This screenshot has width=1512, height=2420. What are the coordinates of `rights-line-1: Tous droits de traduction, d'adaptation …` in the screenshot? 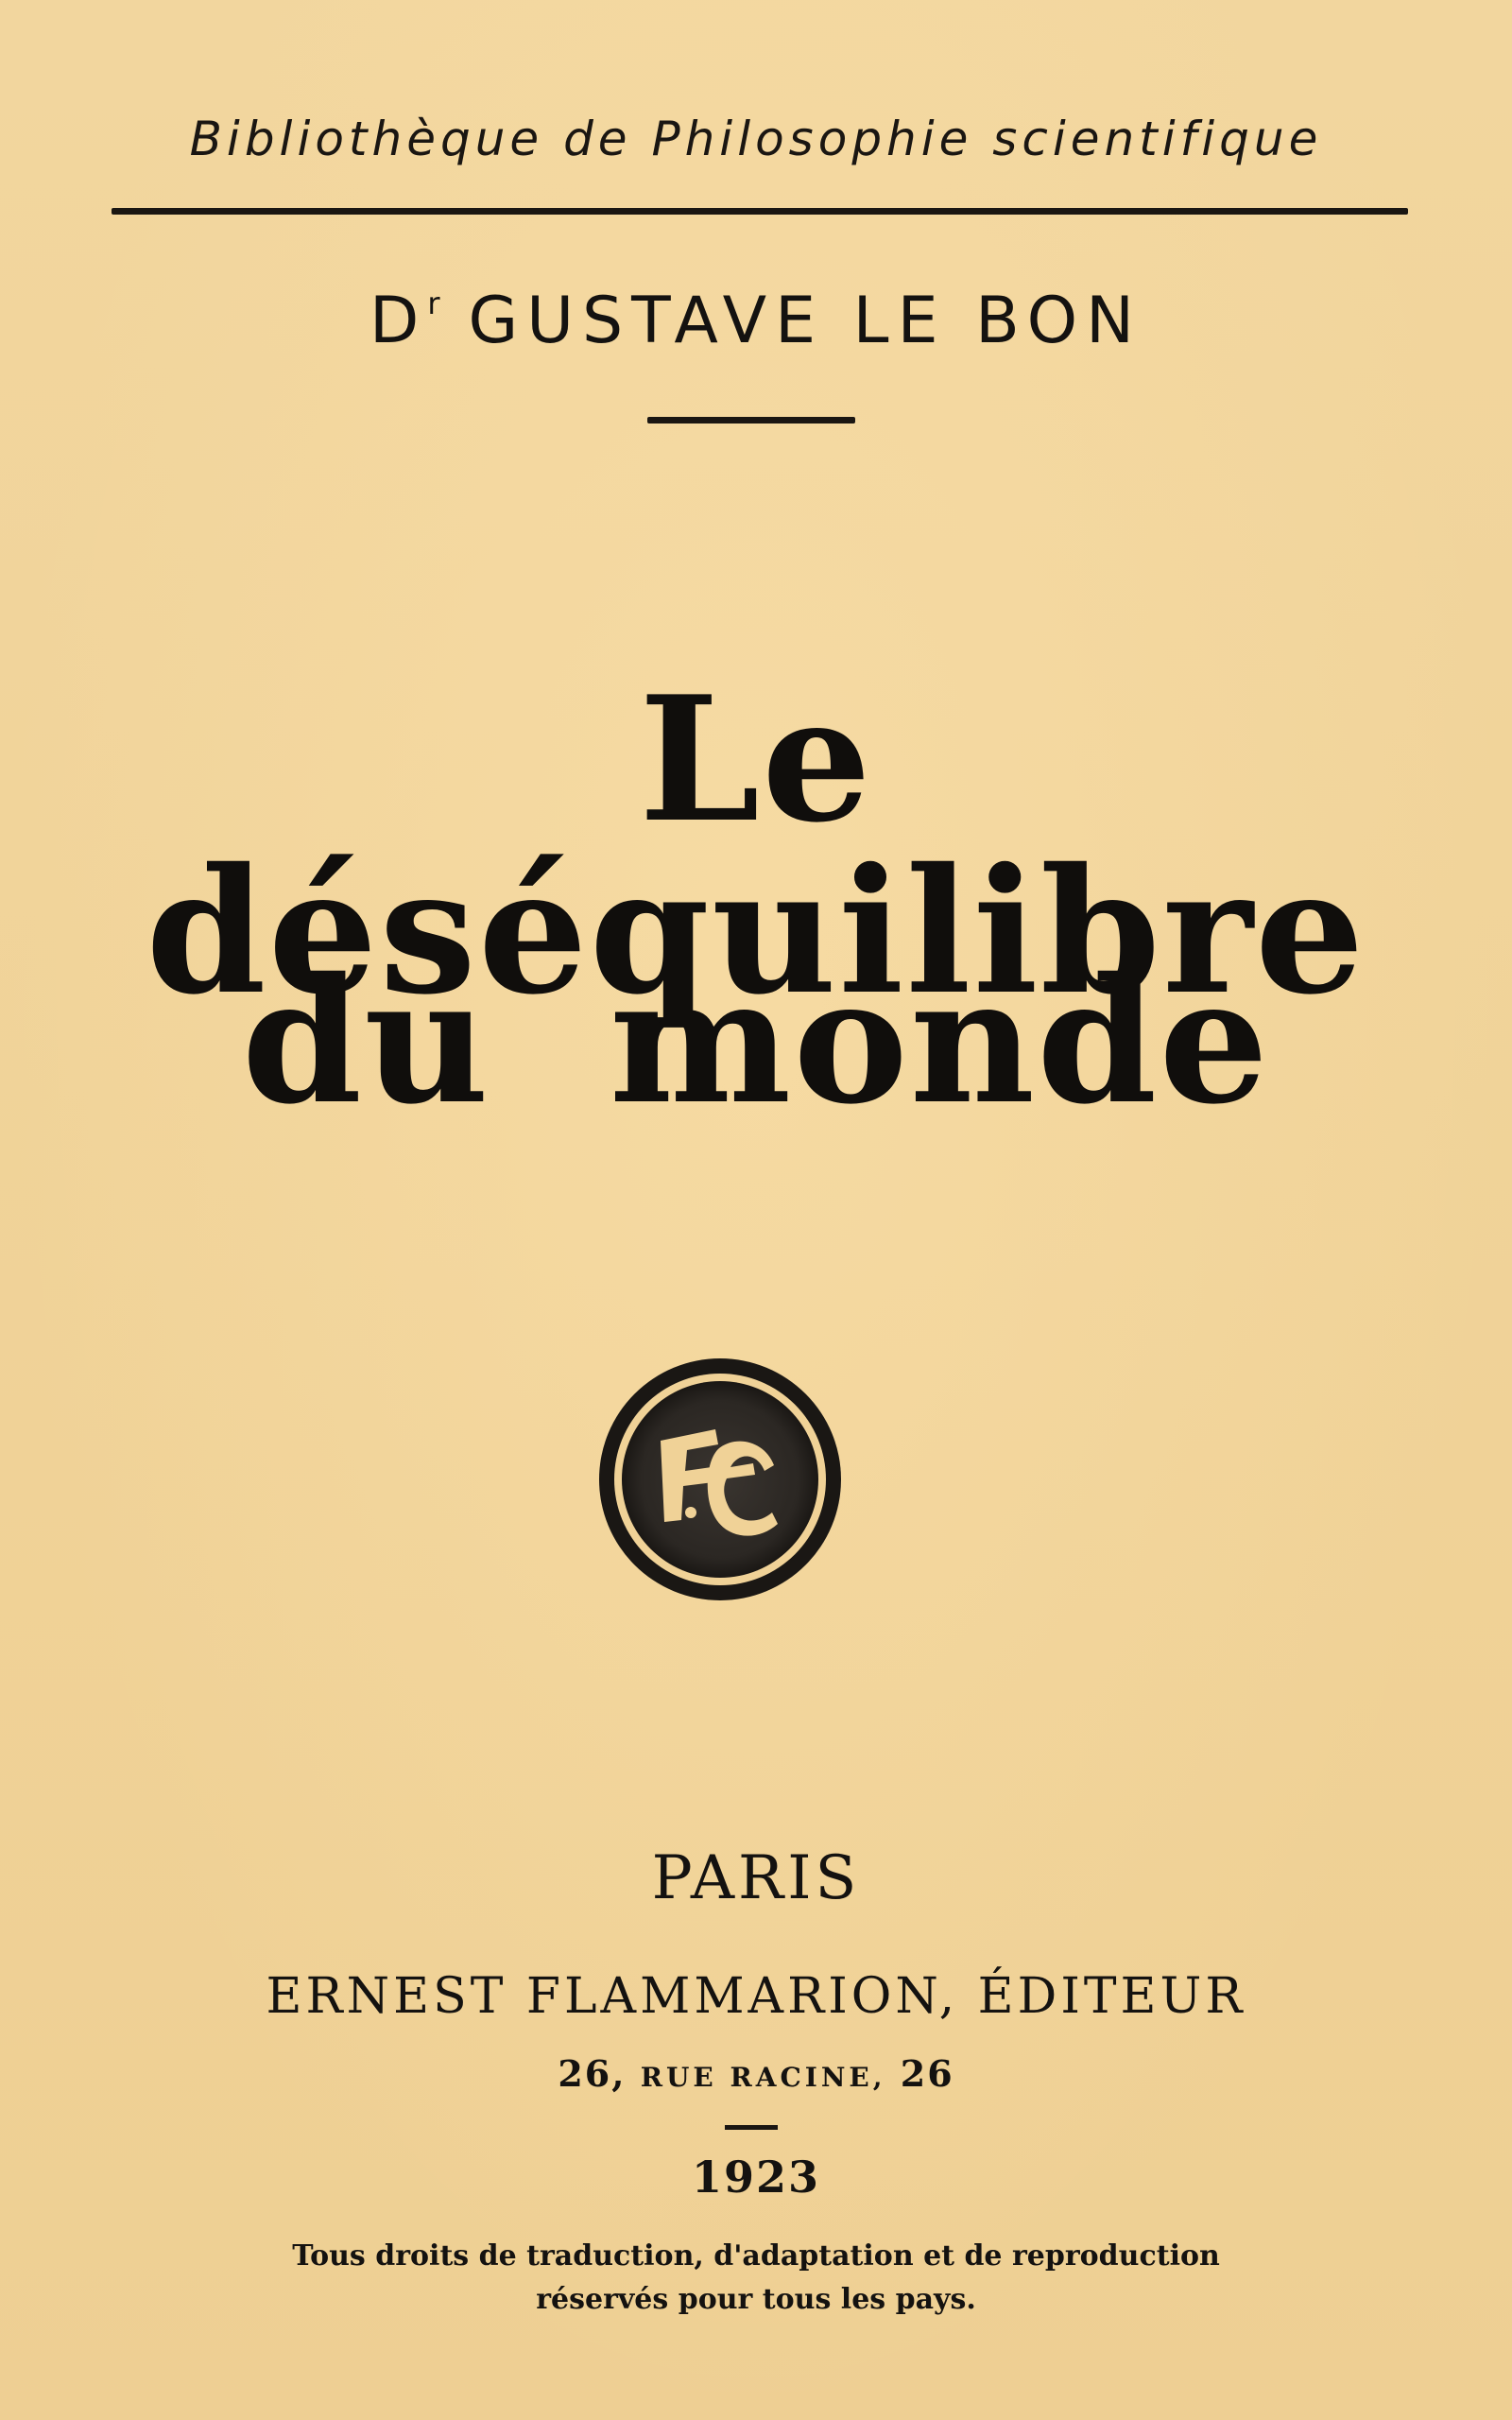 It's located at (756, 2256).